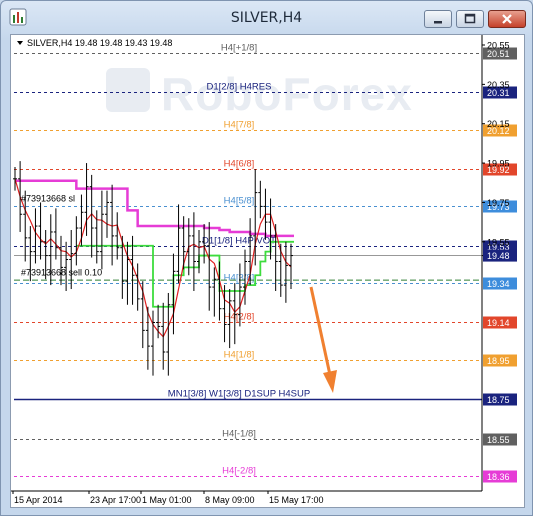  What do you see at coordinates (287, 94) in the screenshot?
I see `watermark: RoboForex` at bounding box center [287, 94].